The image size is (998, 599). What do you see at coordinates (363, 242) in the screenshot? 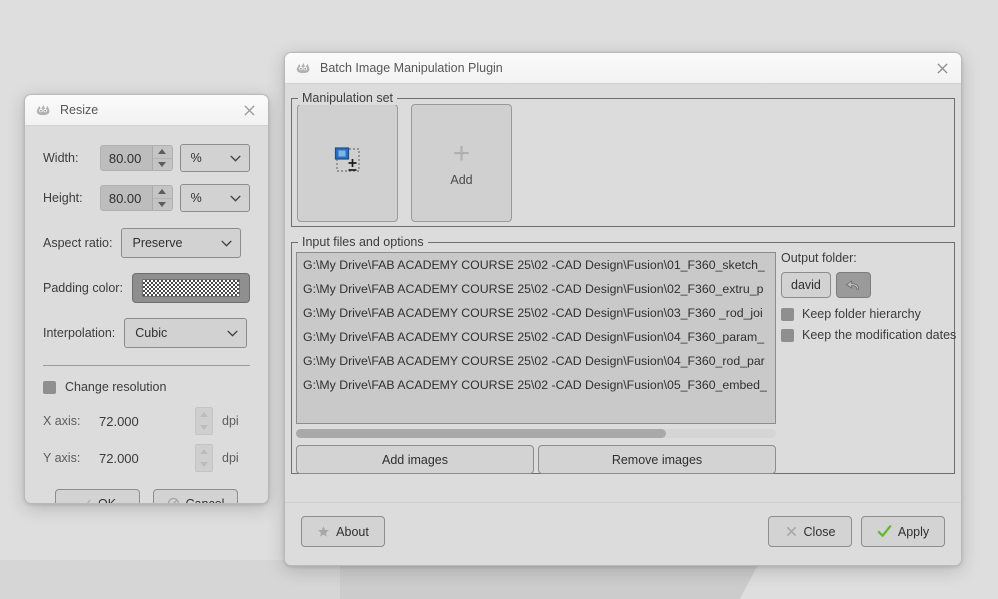
I see `input-files-title: Input files and options` at bounding box center [363, 242].